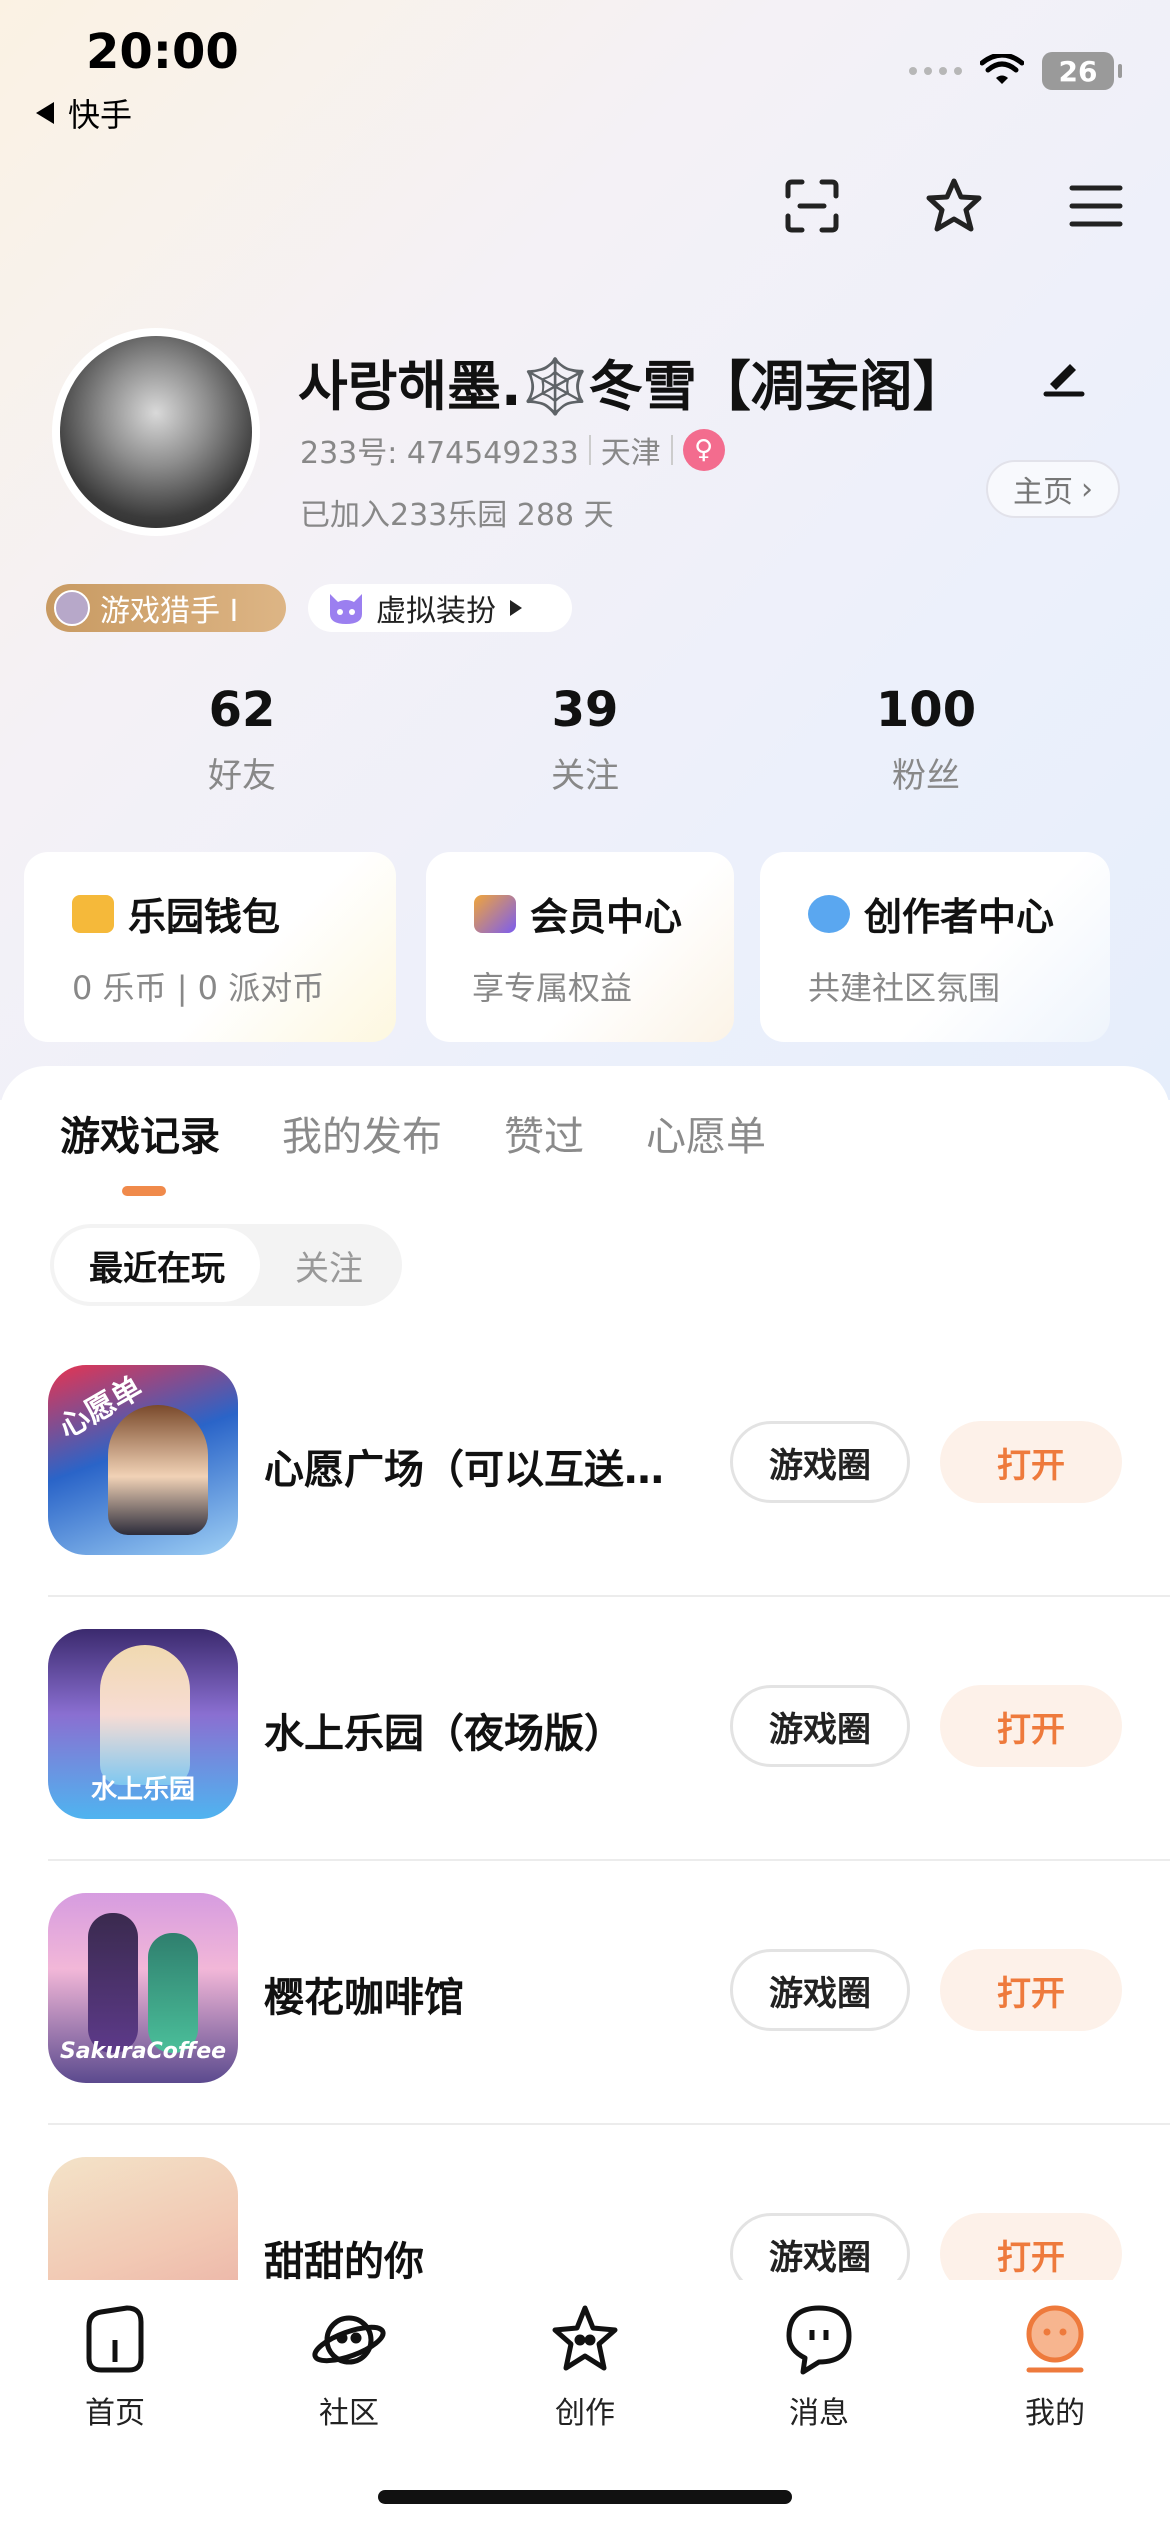 The image size is (1170, 2532). Describe the element at coordinates (115, 2413) in the screenshot. I see `nav-label: 首页` at that location.